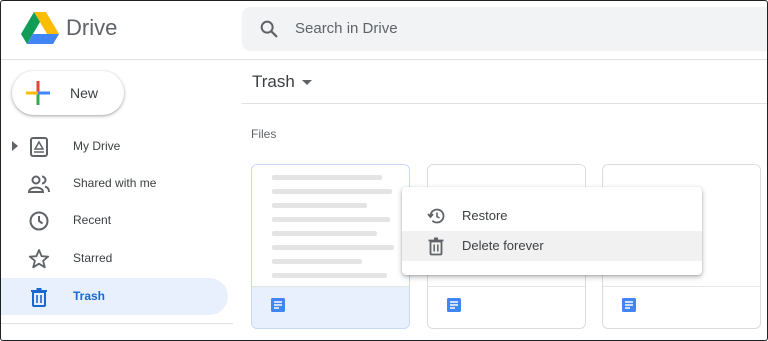 The image size is (768, 341). I want to click on sidebar-divider, so click(117, 323).